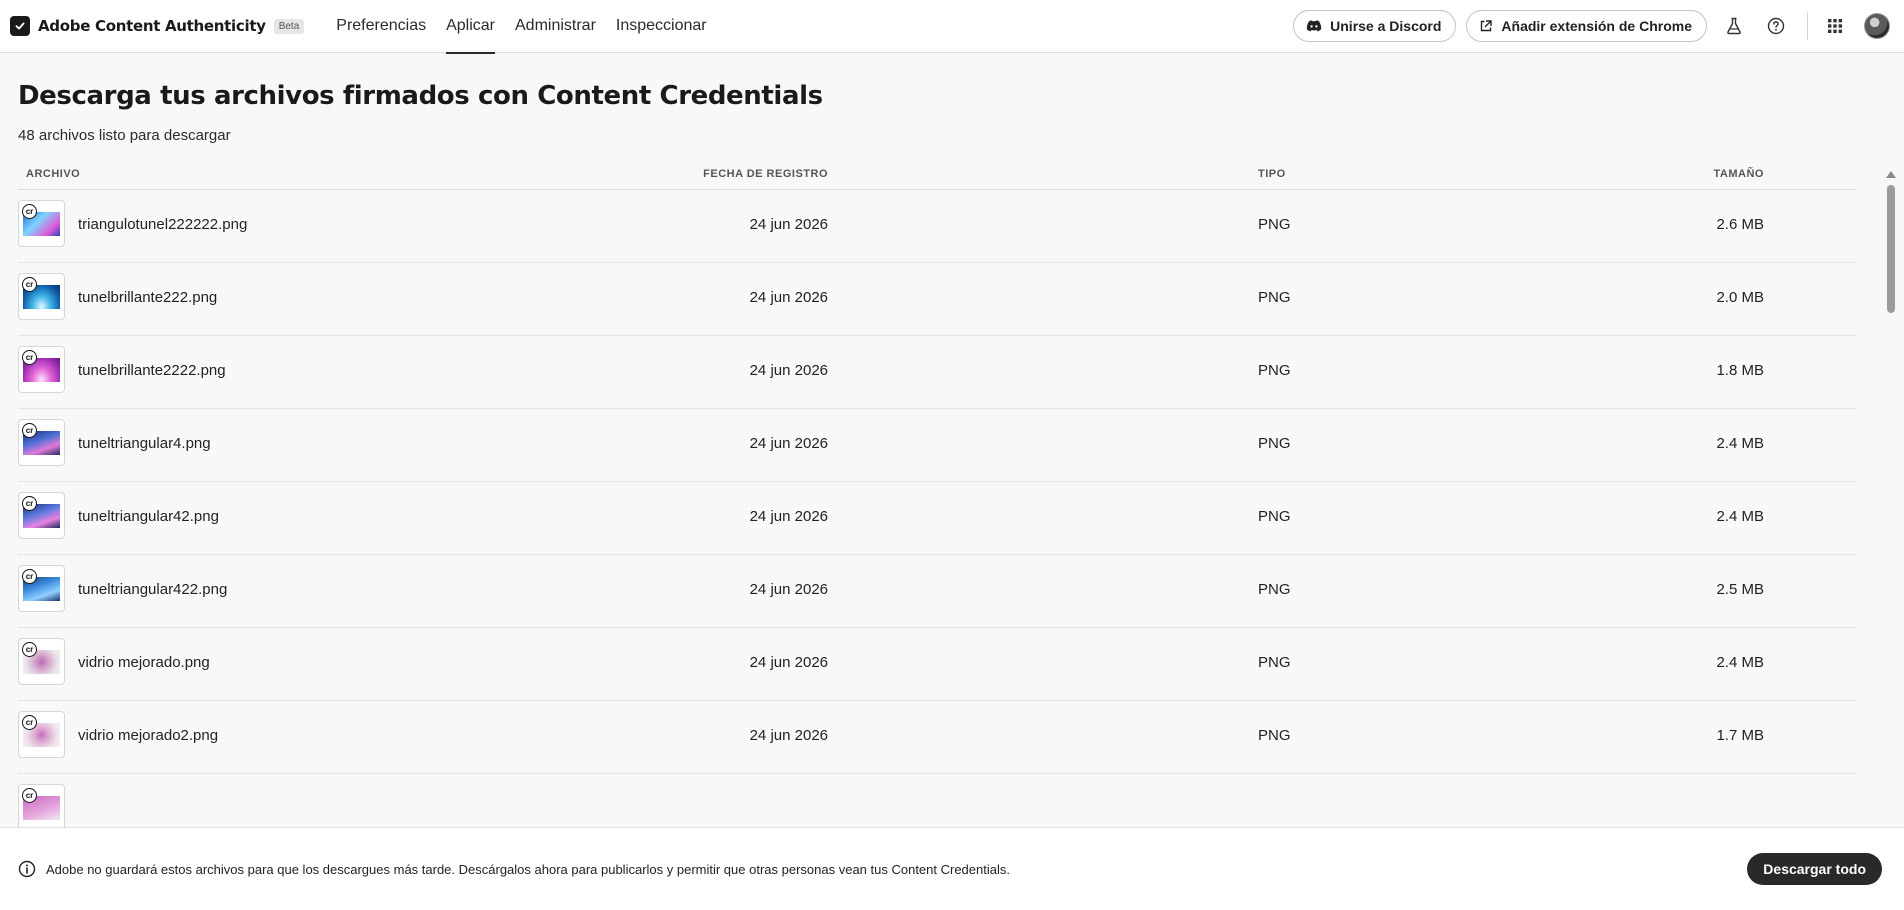  I want to click on file-name: vidrio mejorado2.png, so click(148, 735).